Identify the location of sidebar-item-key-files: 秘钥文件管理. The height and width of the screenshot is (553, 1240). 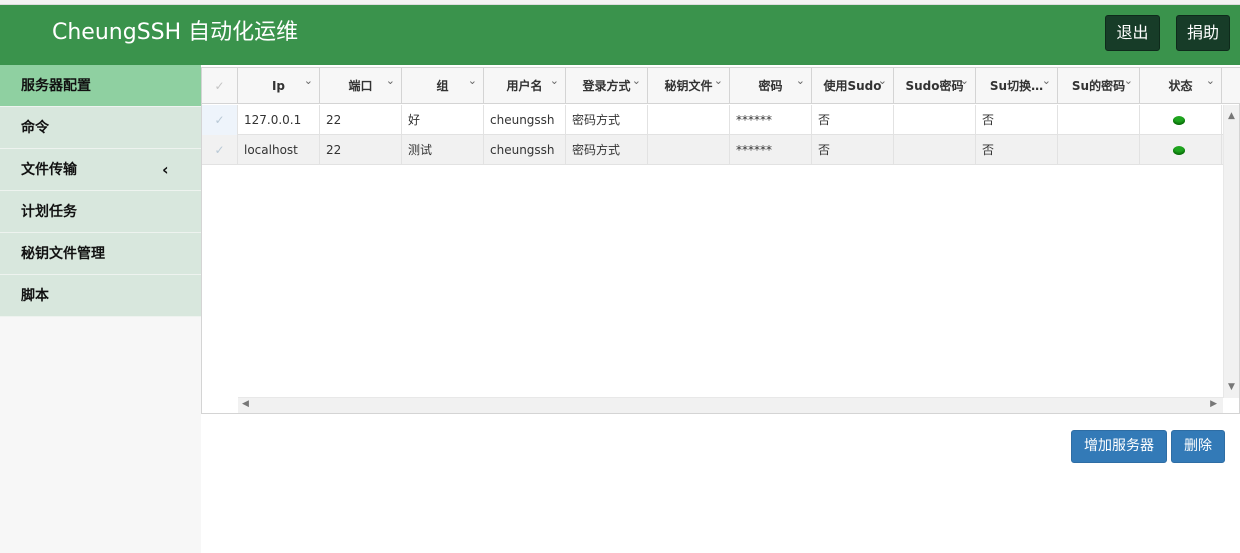
(100, 254).